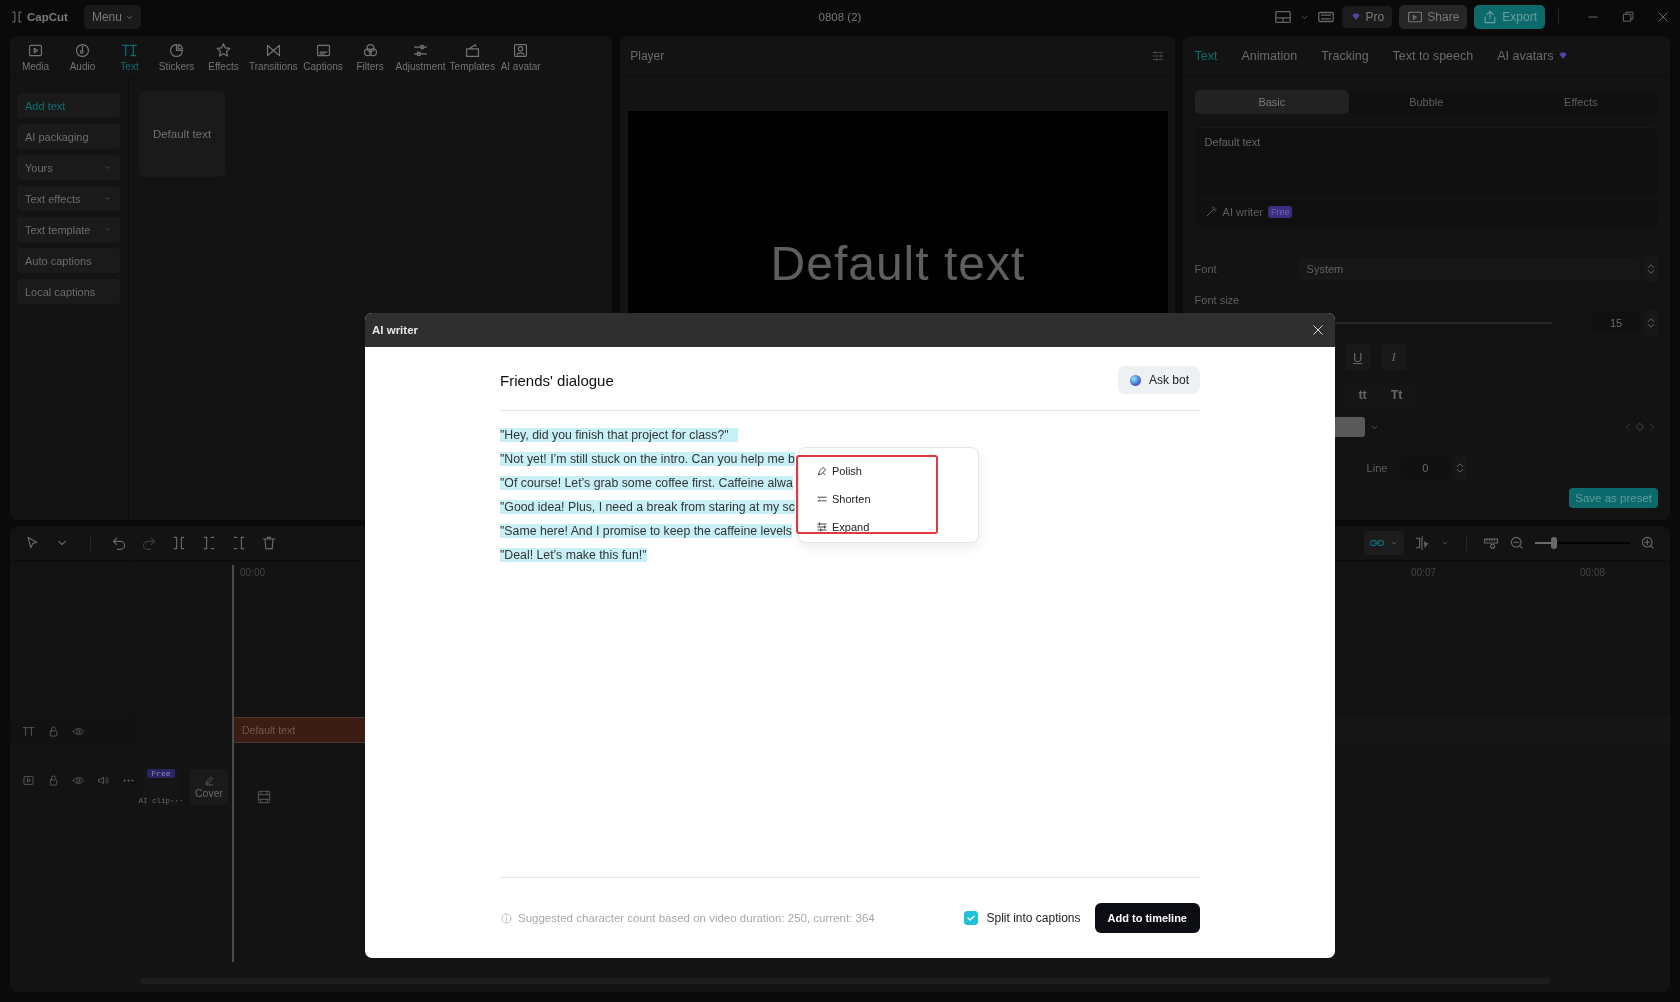 This screenshot has height=1002, width=1680. I want to click on text-value: Default text, so click(1426, 167).